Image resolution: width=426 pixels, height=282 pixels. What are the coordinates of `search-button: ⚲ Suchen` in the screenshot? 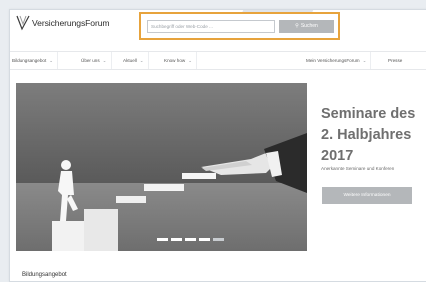 It's located at (306, 26).